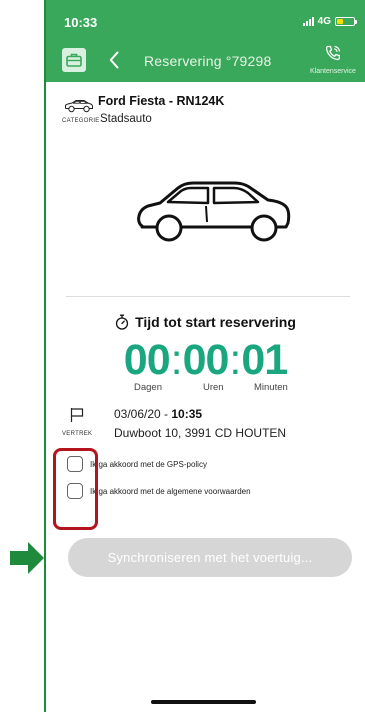 This screenshot has height=712, width=365. I want to click on section-divider, so click(208, 296).